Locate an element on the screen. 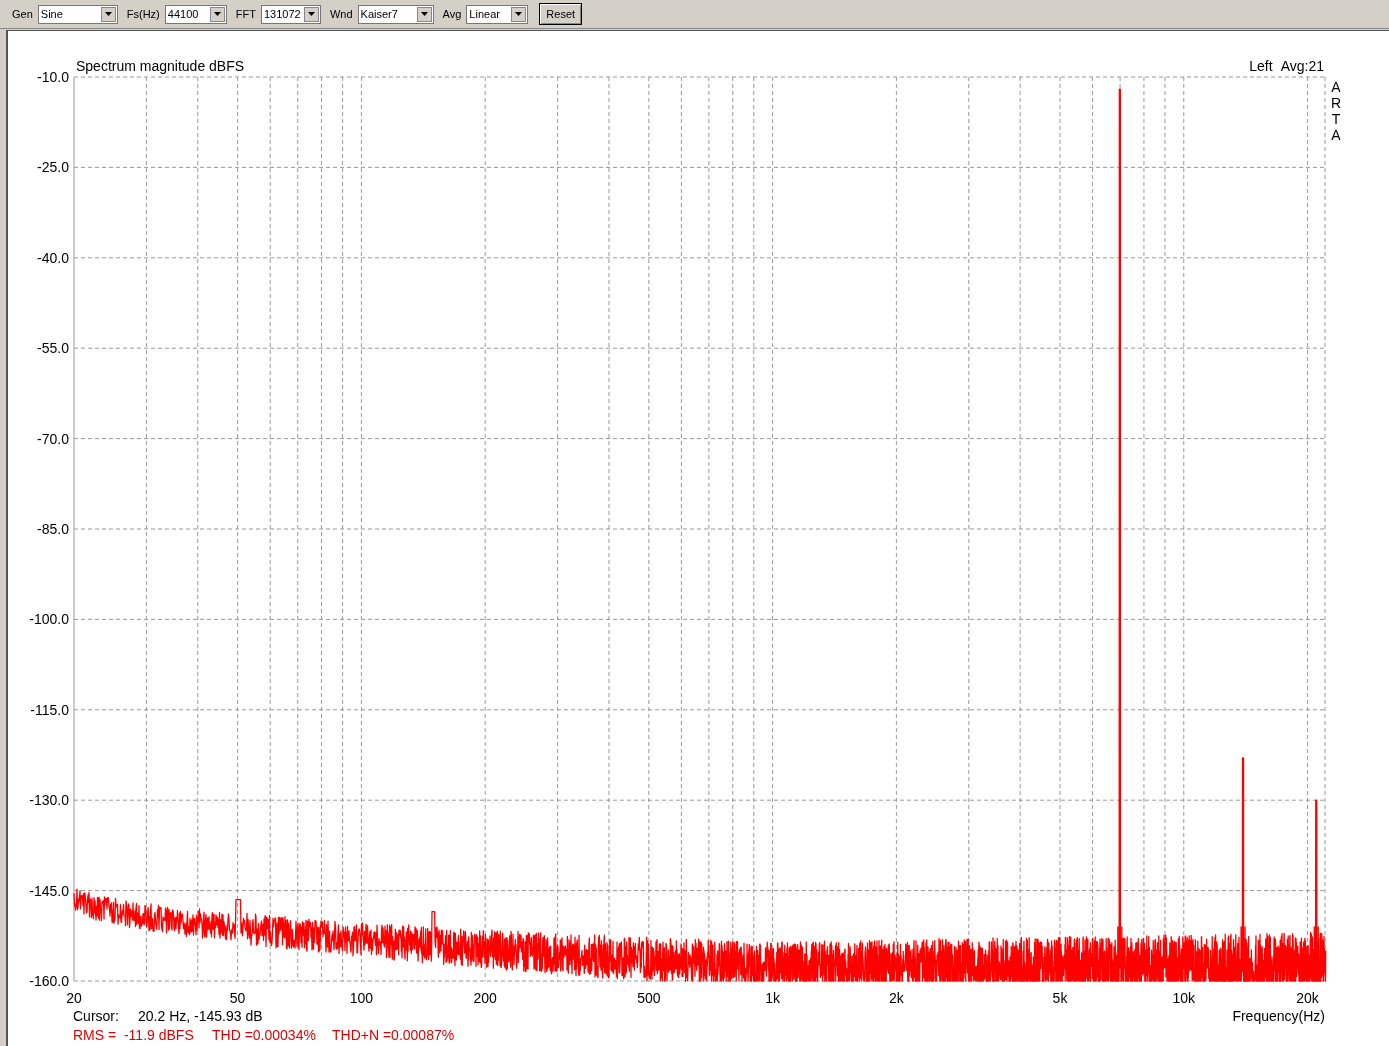 This screenshot has height=1046, width=1389. y-tick-label: -25.0 is located at coordinates (53, 167).